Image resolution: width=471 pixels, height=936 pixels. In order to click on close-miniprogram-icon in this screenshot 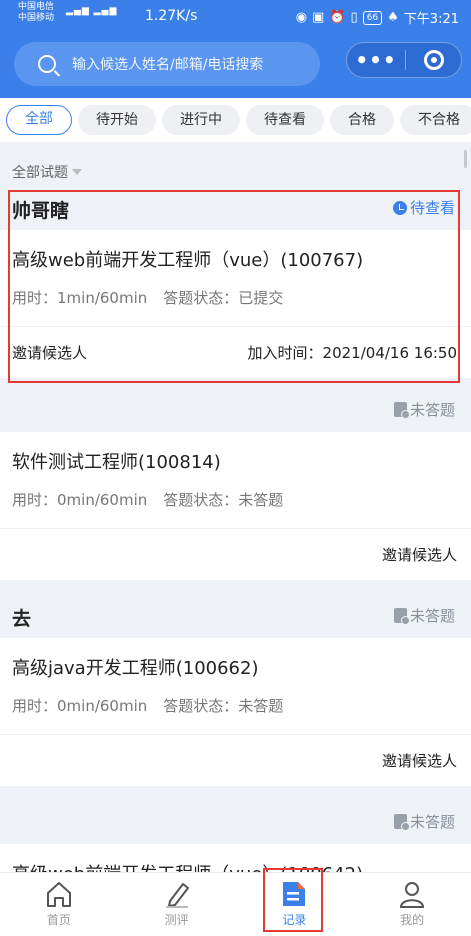, I will do `click(434, 60)`.